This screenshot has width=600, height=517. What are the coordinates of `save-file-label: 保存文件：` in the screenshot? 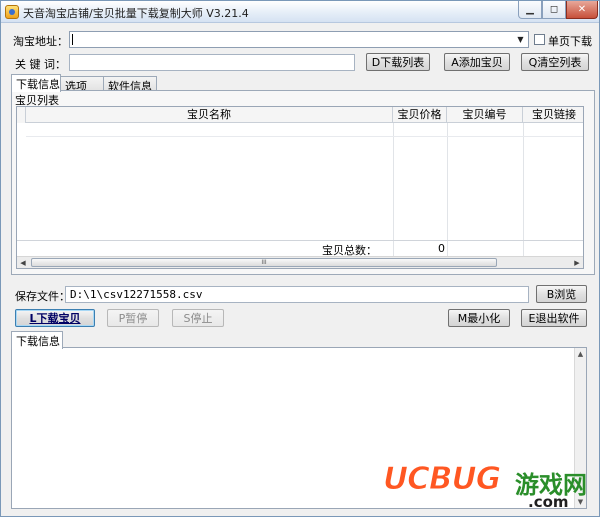 It's located at (42, 296).